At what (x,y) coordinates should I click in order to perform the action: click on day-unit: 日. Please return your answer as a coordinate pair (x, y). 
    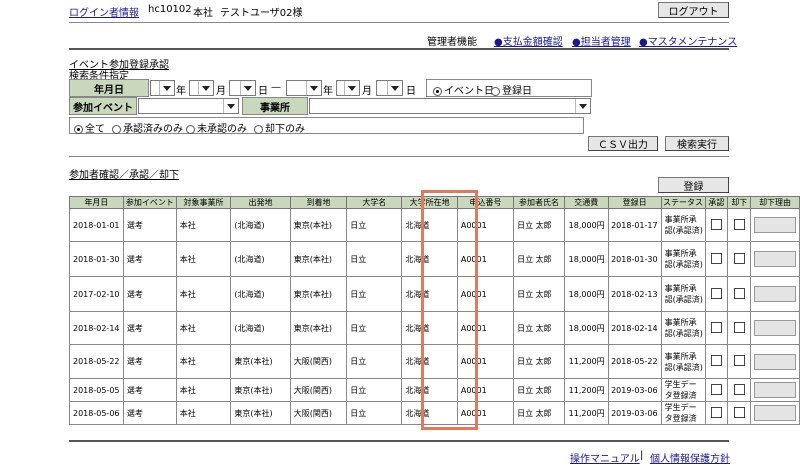
    Looking at the image, I should click on (263, 91).